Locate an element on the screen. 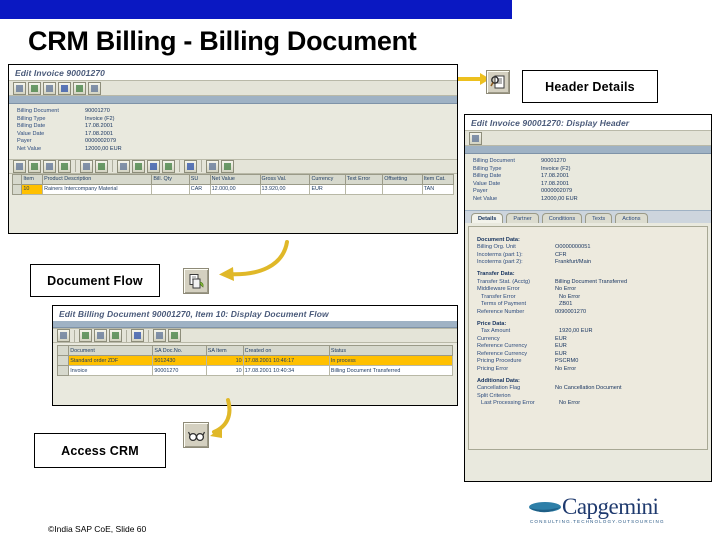 The image size is (720, 540). field-label: Net Value is located at coordinates (485, 198).